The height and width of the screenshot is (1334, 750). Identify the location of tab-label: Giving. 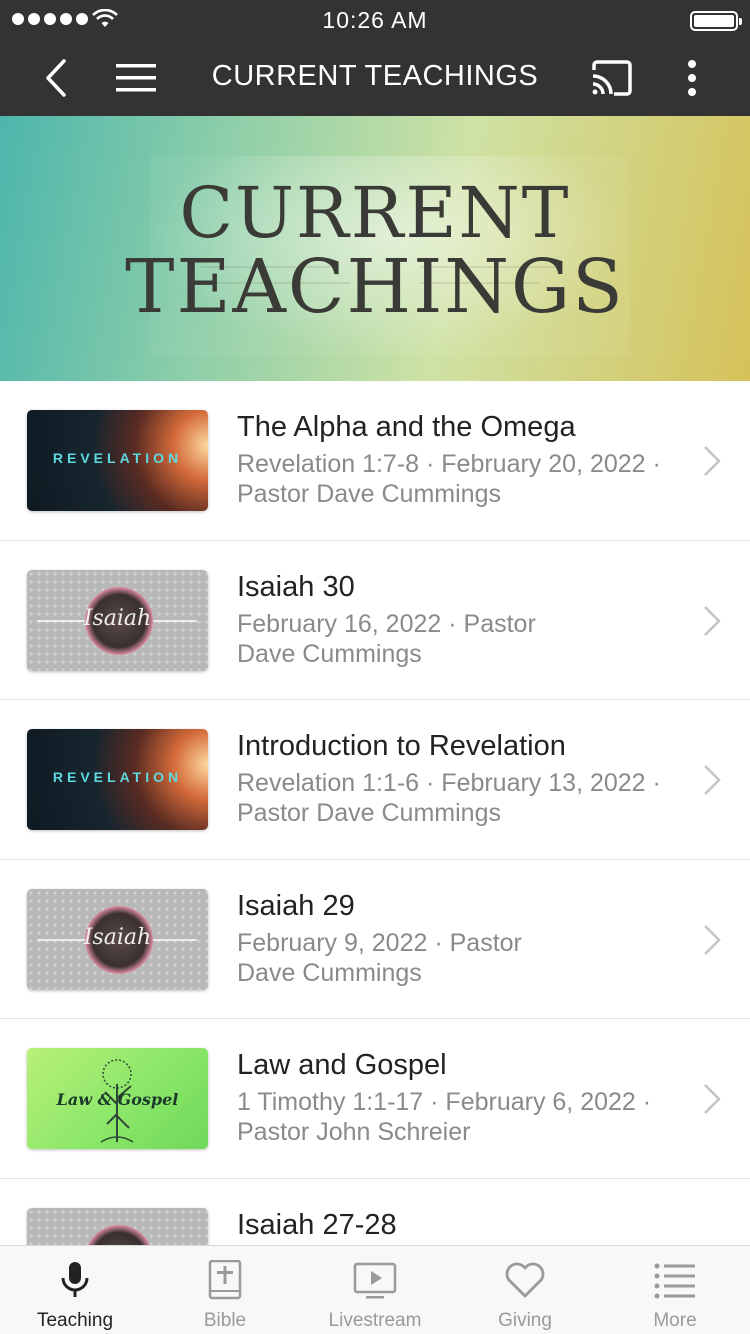
(525, 1320).